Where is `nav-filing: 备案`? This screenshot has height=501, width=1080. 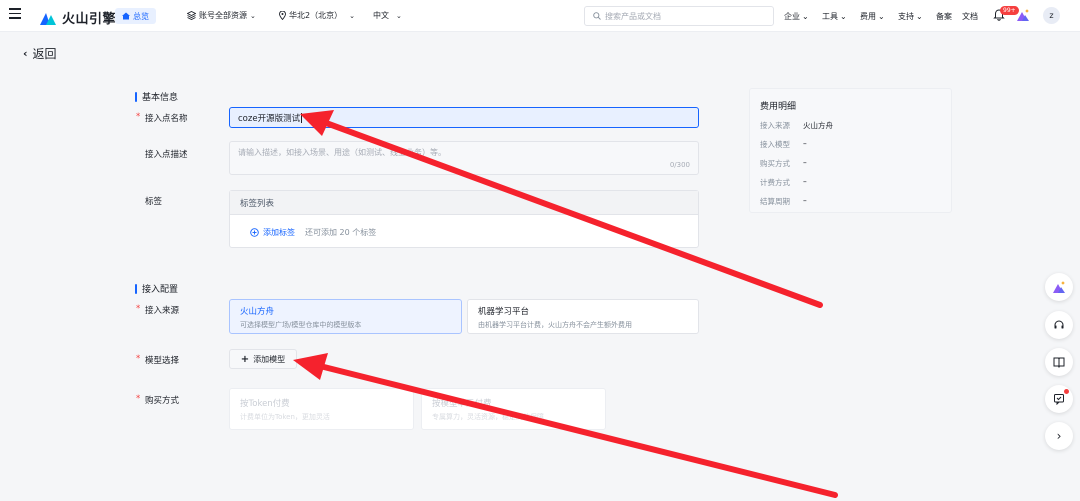
nav-filing: 备案 is located at coordinates (944, 16).